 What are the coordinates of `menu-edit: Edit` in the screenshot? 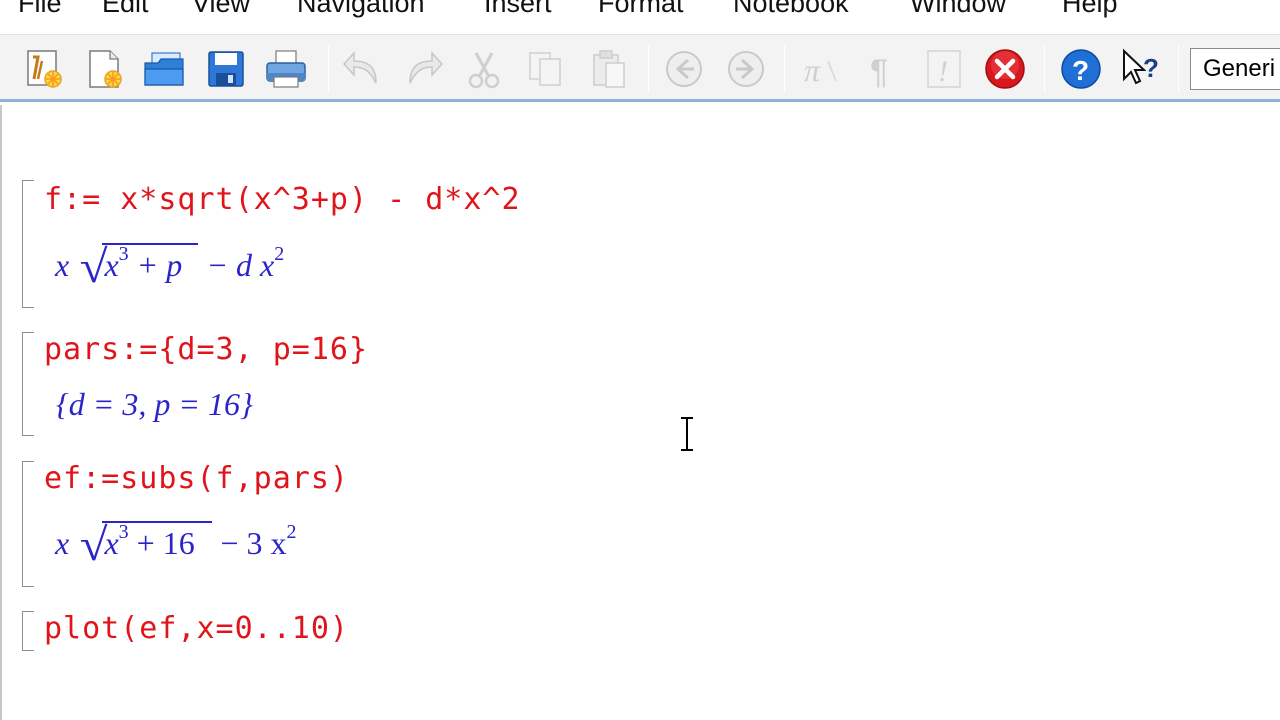 It's located at (125, 9).